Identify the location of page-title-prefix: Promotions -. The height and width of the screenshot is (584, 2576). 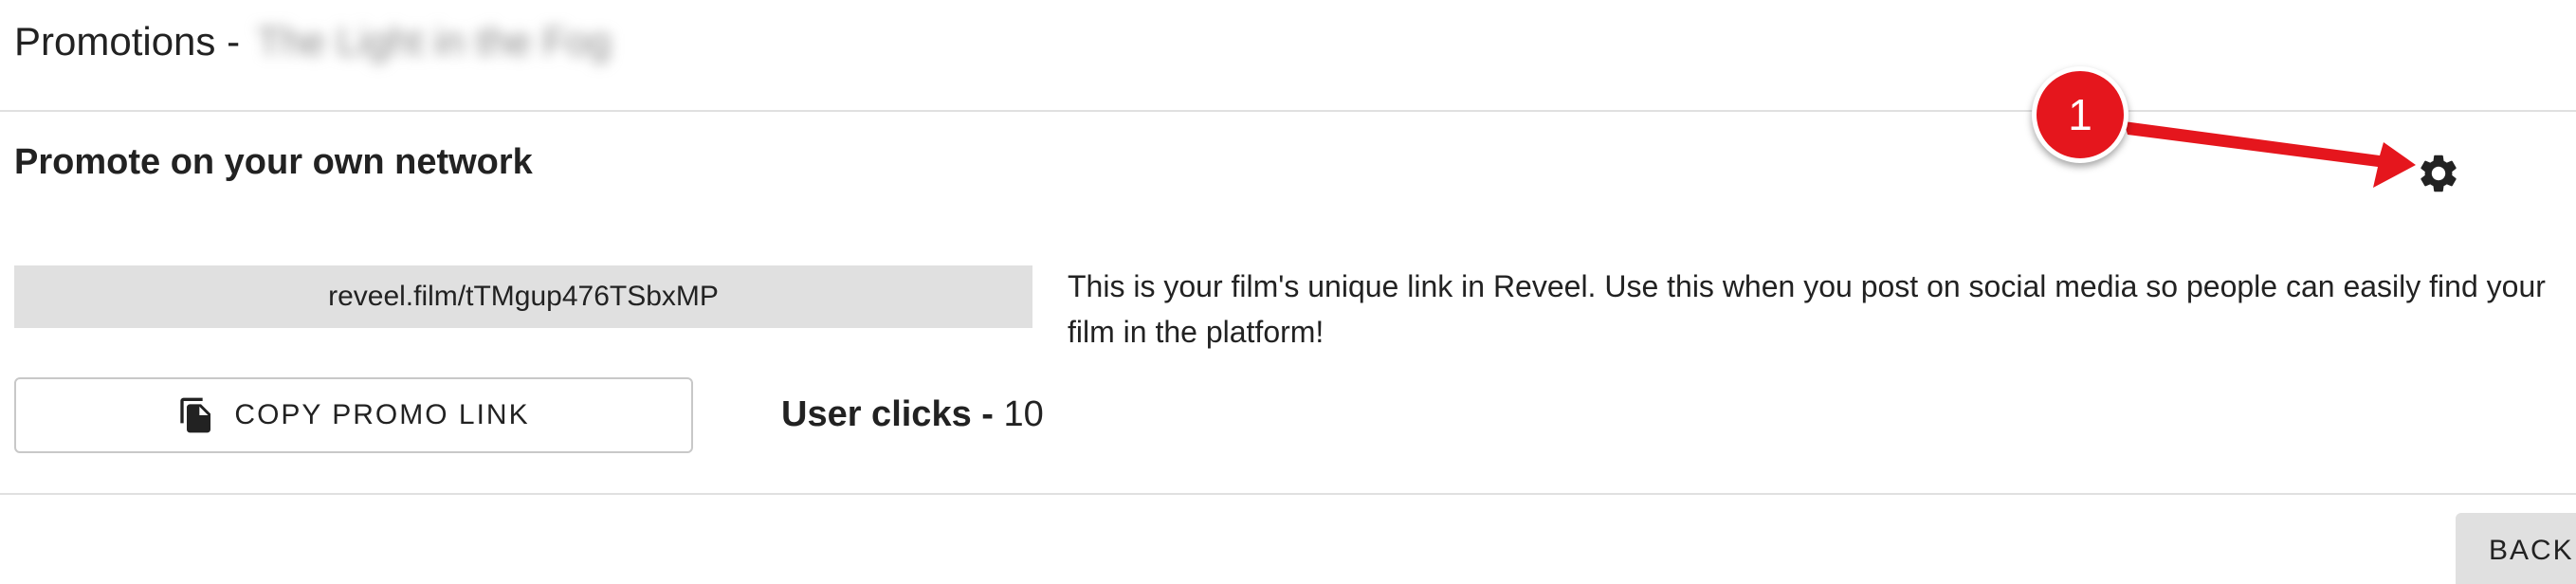
(127, 41).